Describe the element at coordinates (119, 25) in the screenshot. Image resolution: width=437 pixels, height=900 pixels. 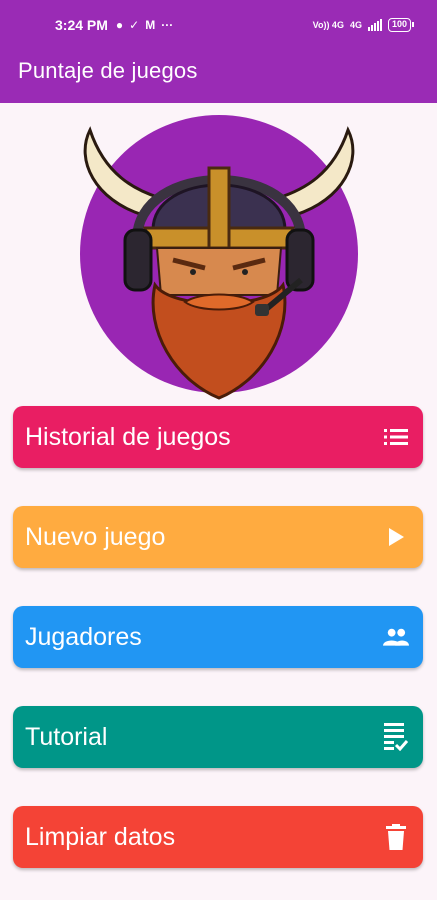
I see `chat-notification-icon: ●` at that location.